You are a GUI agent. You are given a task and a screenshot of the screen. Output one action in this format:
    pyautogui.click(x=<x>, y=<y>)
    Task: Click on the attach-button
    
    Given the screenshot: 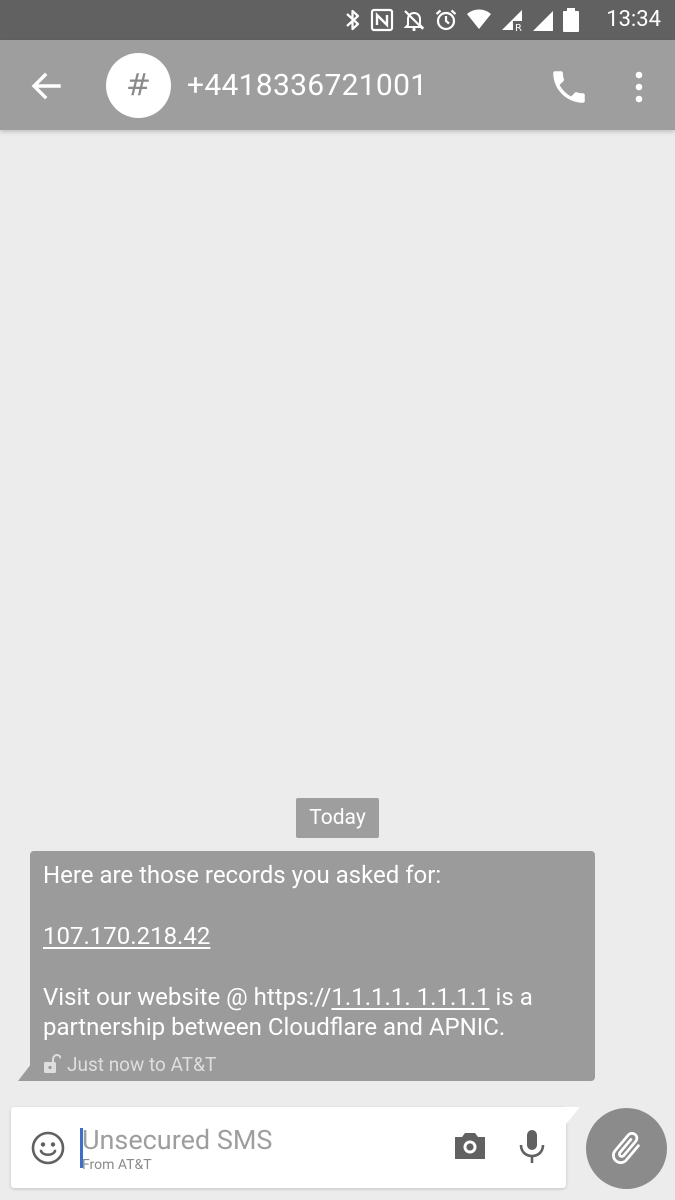 What is the action you would take?
    pyautogui.click(x=626, y=1148)
    